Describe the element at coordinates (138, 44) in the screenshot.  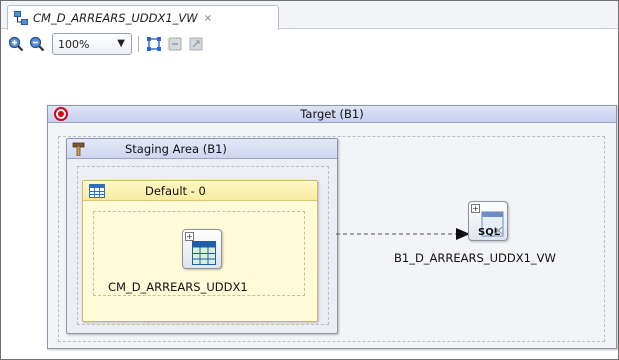
I see `toolbar-separator` at that location.